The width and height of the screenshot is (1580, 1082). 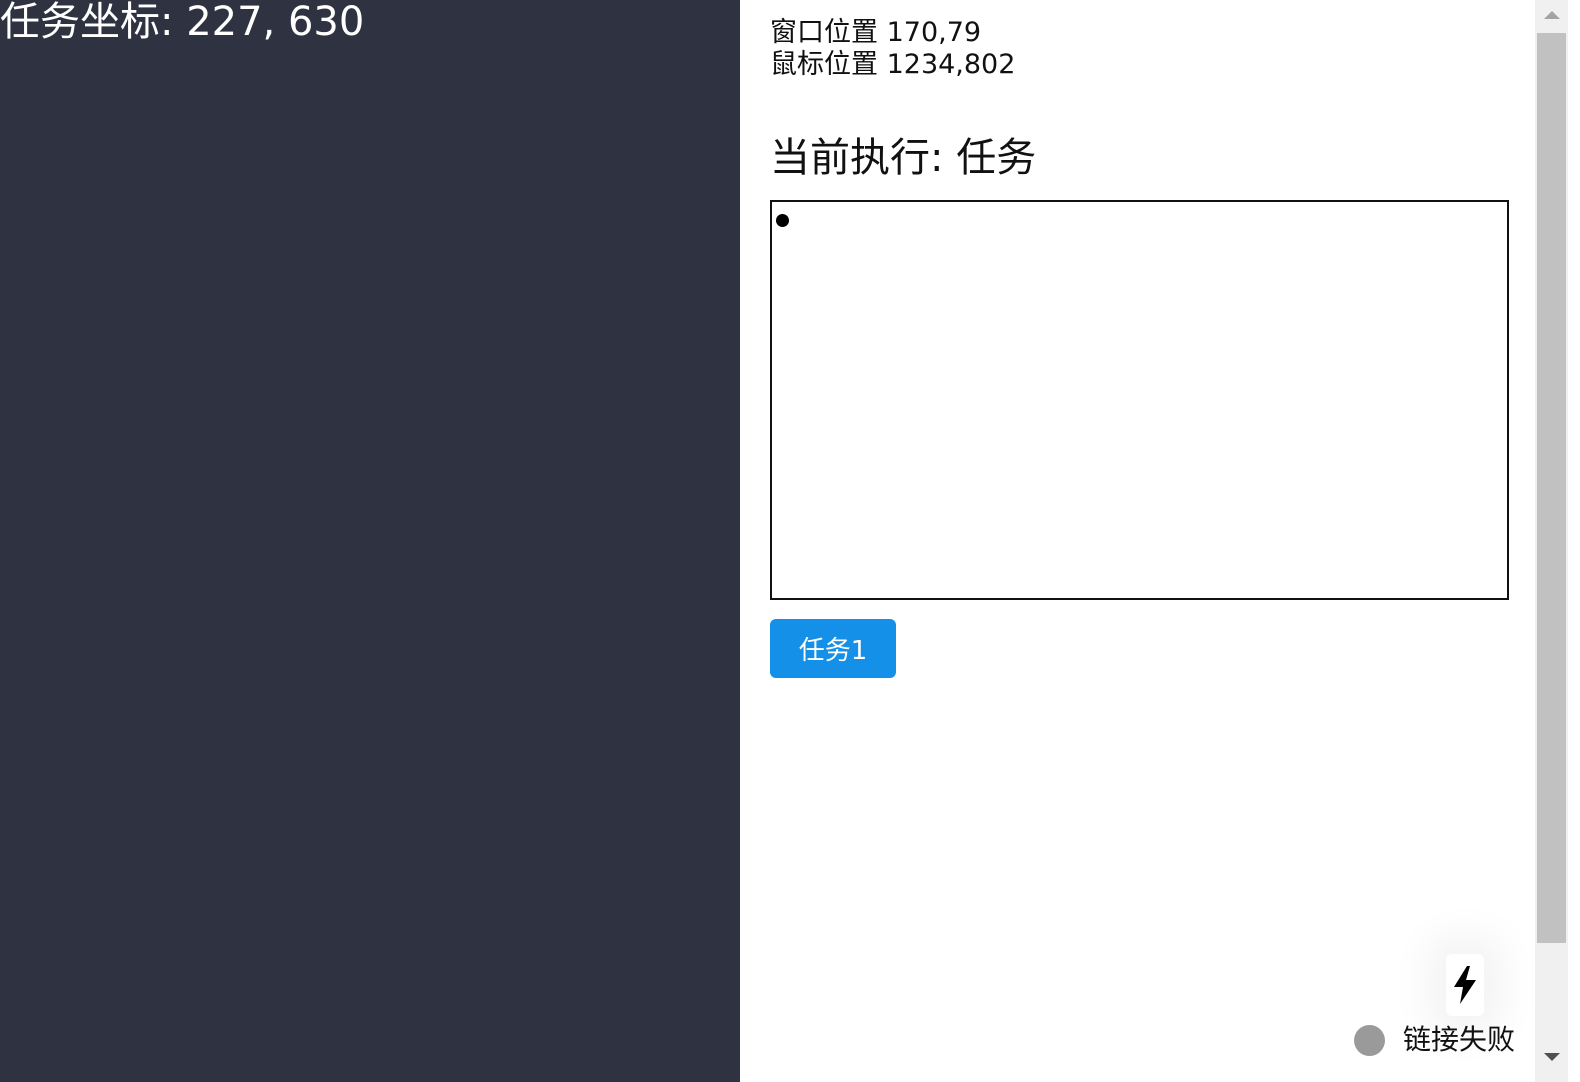 I want to click on connection-status: 链接失败, so click(x=1434, y=1040).